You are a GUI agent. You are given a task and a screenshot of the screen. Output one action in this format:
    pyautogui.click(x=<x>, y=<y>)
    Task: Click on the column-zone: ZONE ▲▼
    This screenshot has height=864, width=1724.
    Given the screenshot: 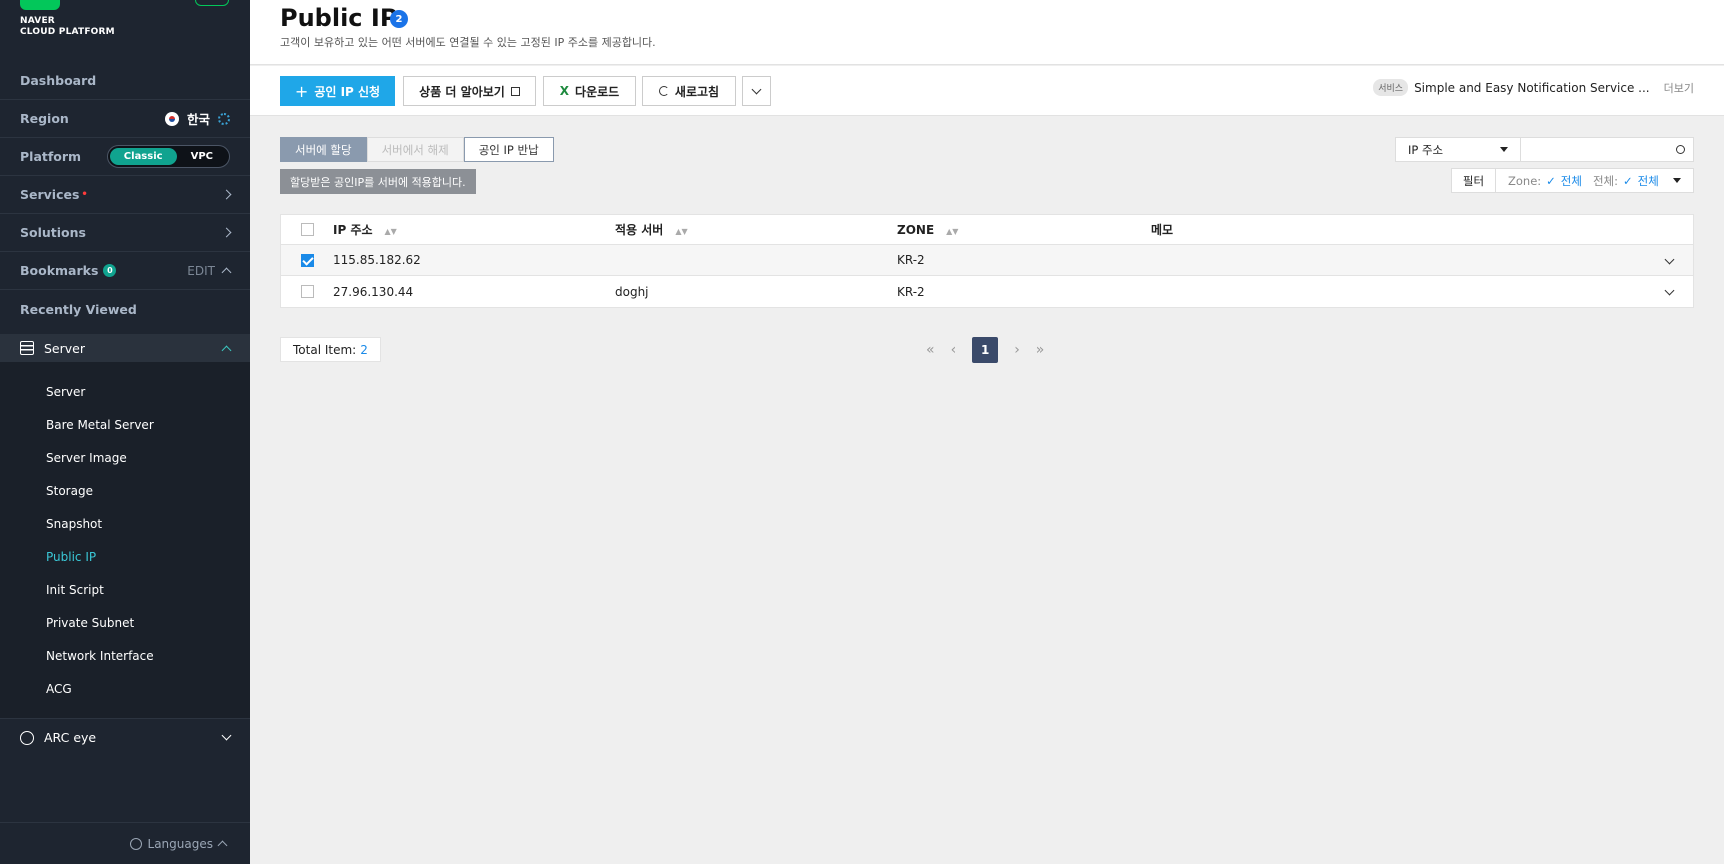 What is the action you would take?
    pyautogui.click(x=1024, y=230)
    